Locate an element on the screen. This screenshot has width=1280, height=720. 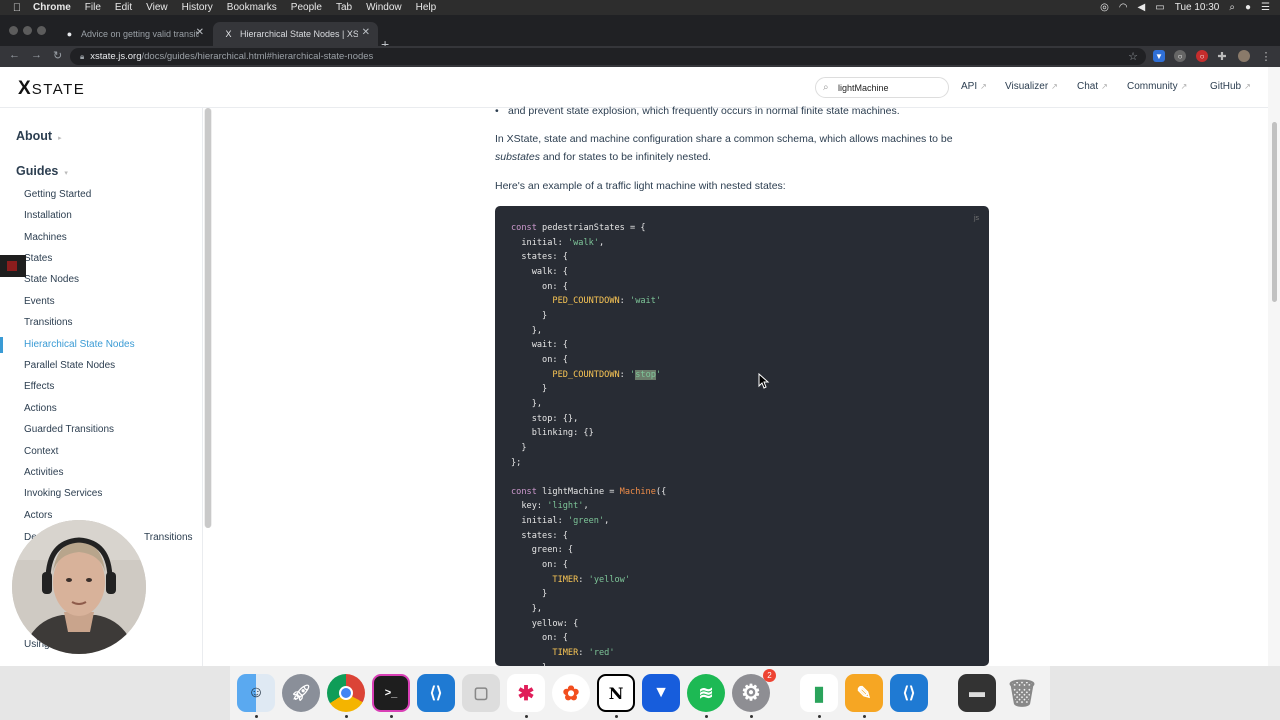
stop-recording-icon is located at coordinates (12, 266).